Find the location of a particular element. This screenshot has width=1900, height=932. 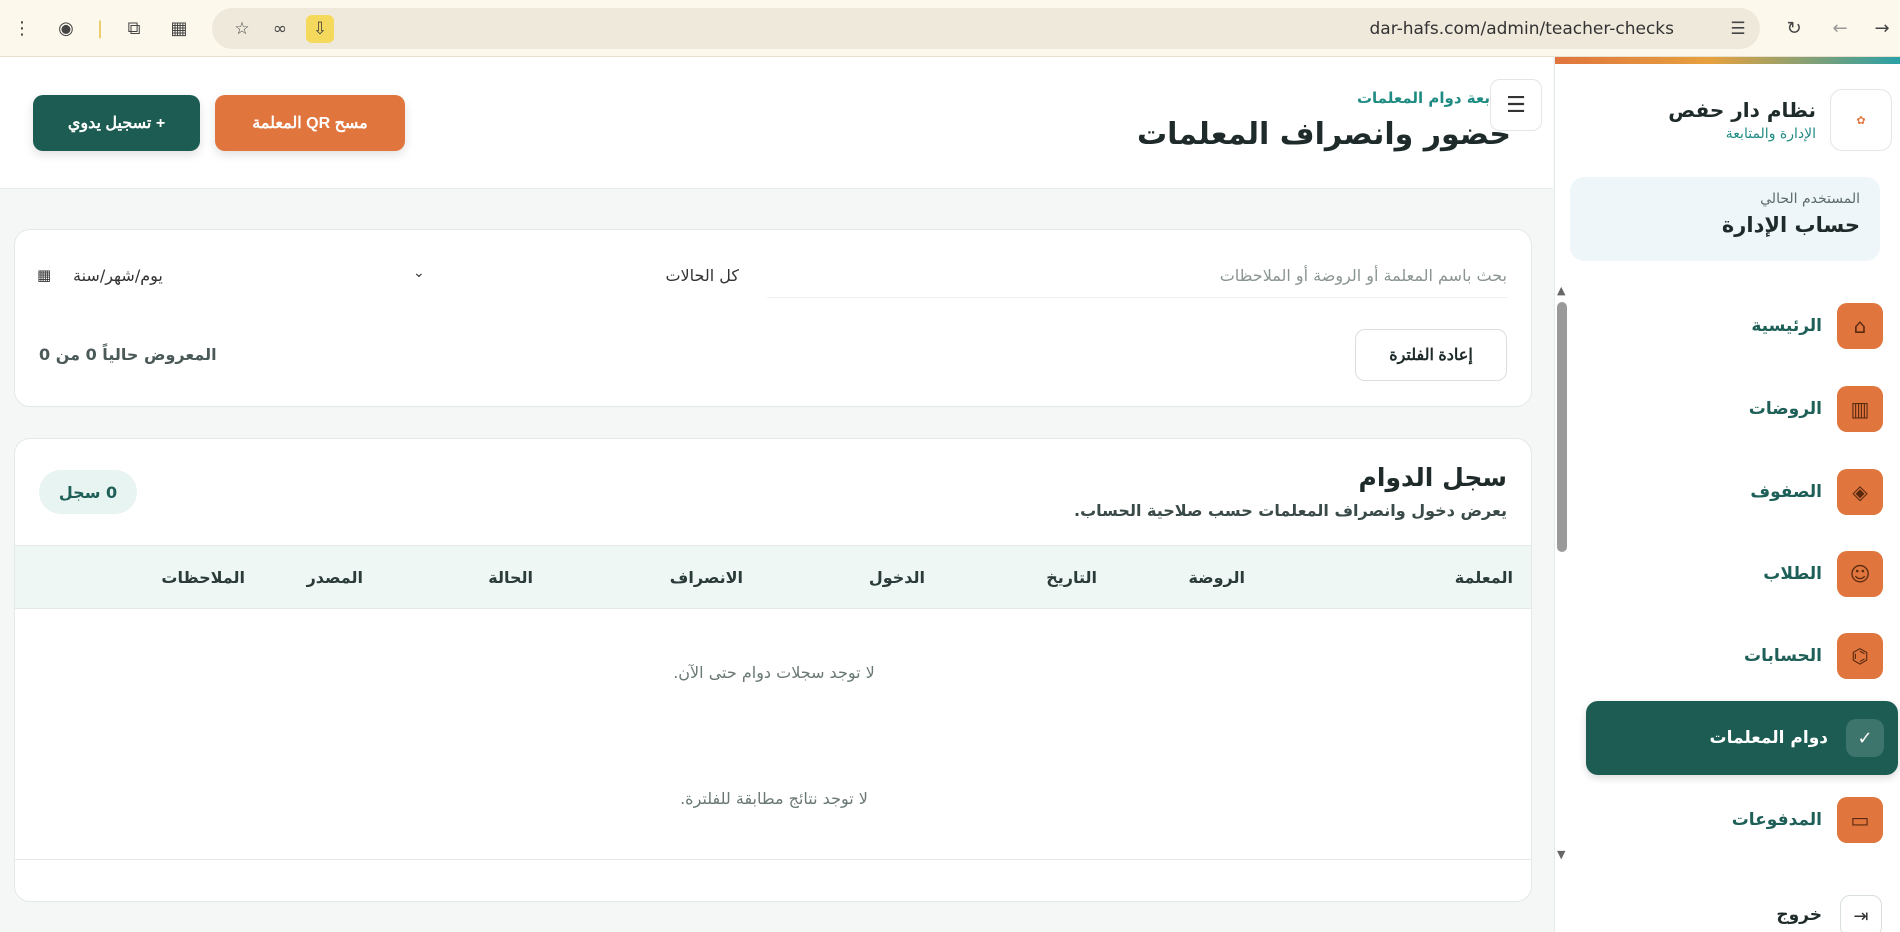

column-header-notes: الملاحظات is located at coordinates (203, 577).